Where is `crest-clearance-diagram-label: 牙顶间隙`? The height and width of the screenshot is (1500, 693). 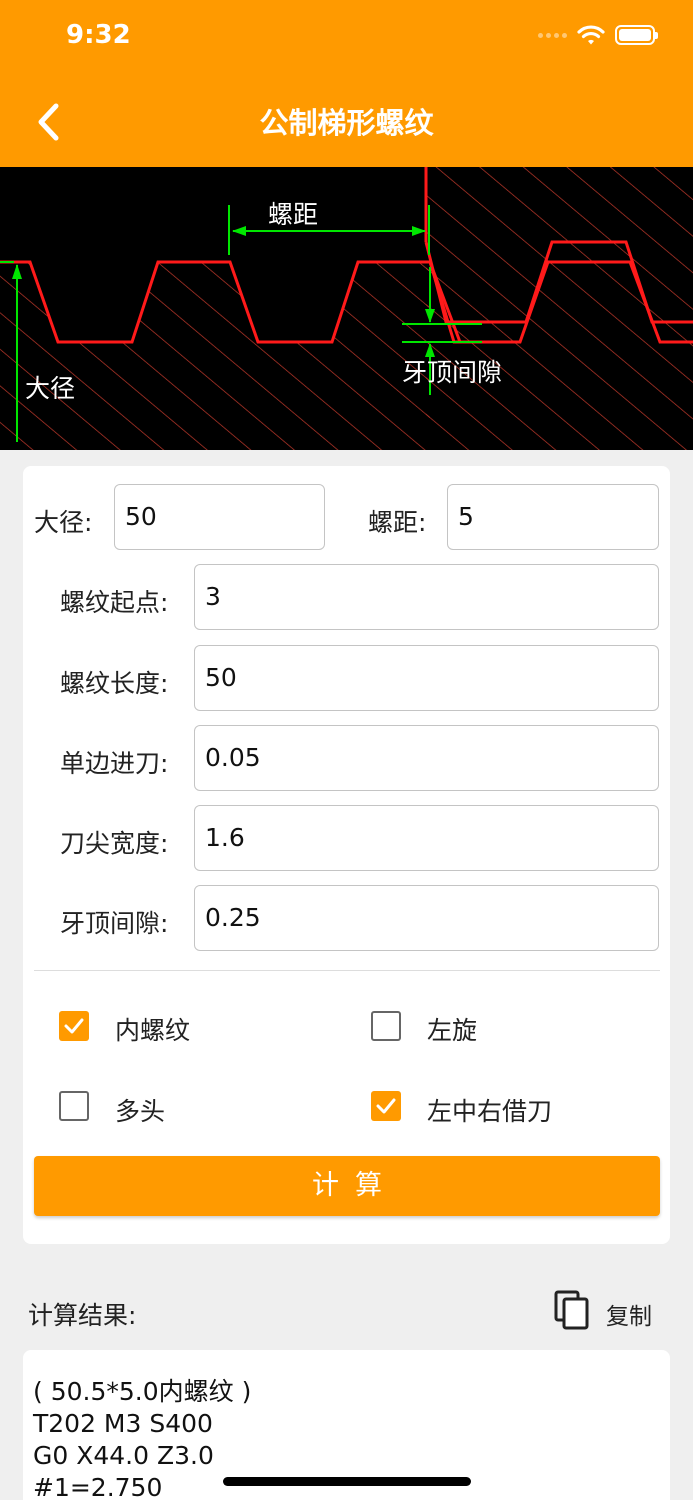
crest-clearance-diagram-label: 牙顶间隙 is located at coordinates (452, 372).